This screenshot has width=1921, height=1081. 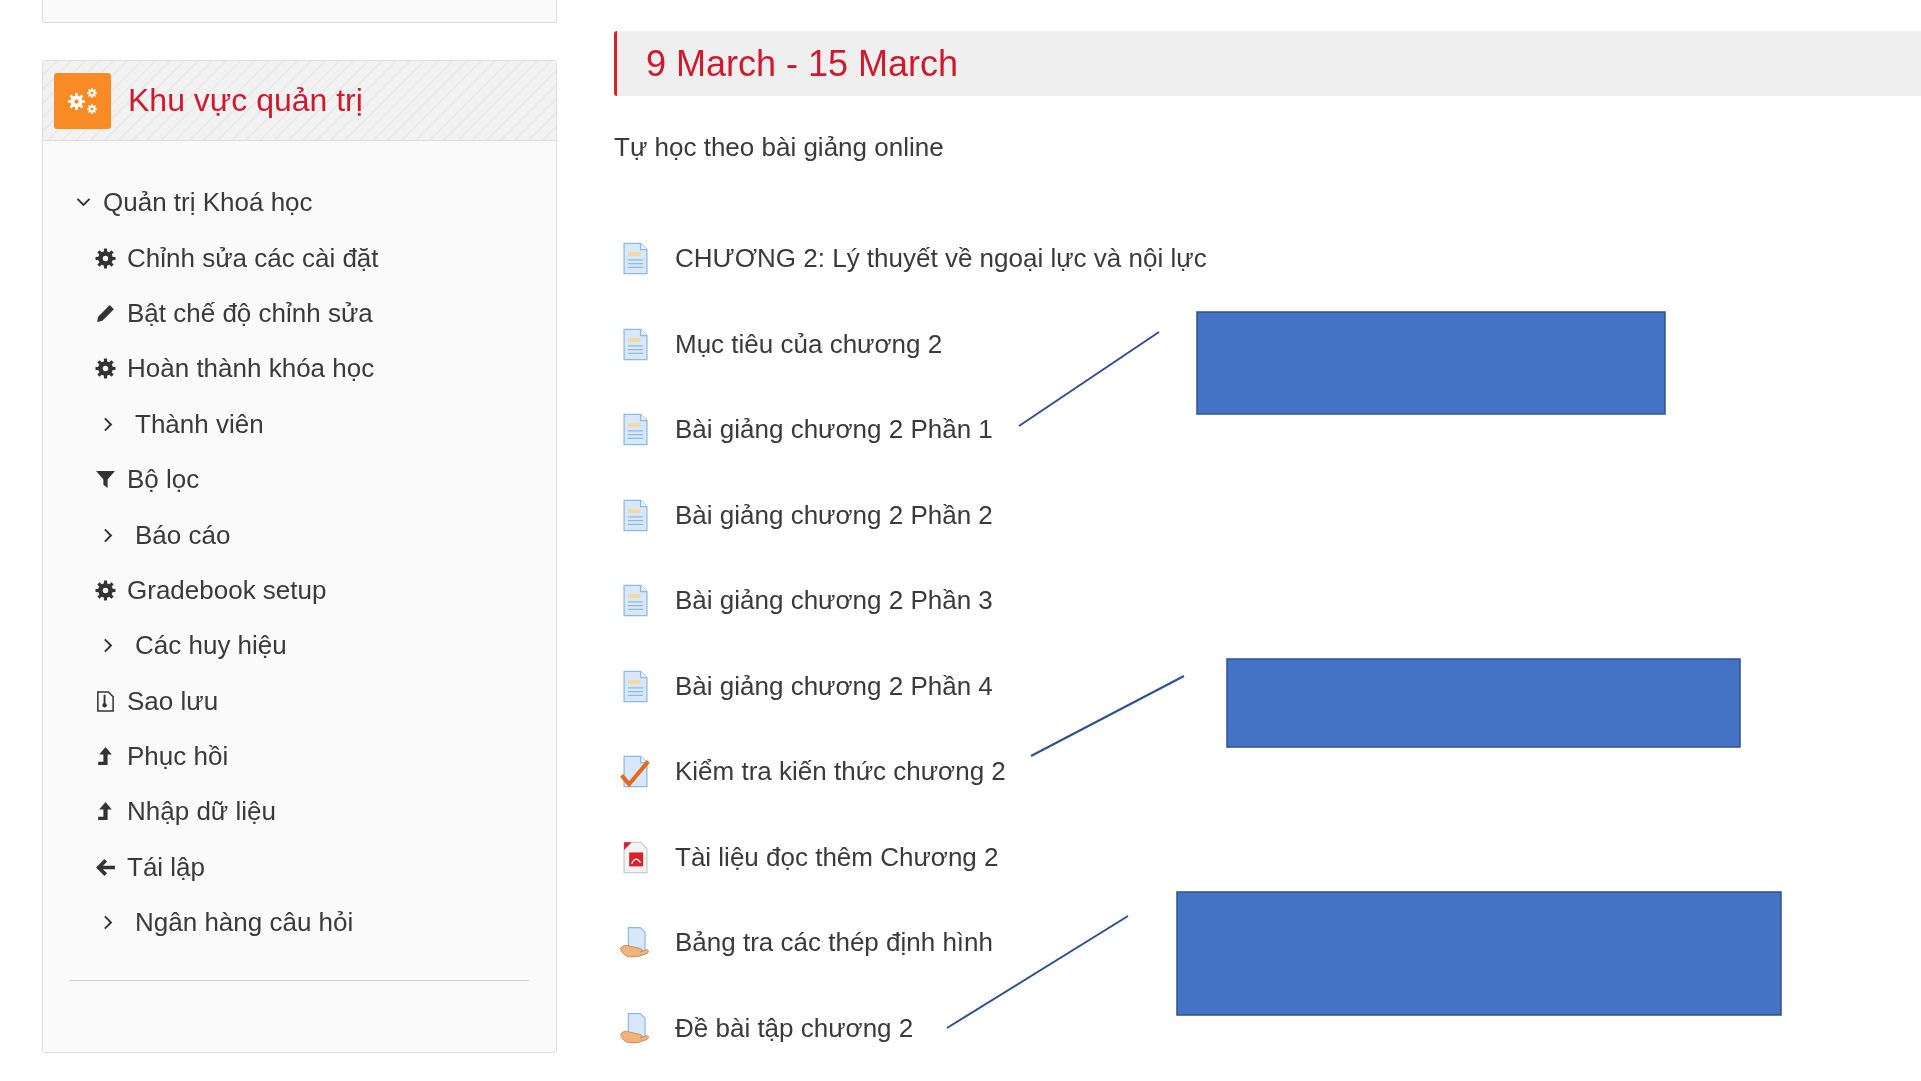 What do you see at coordinates (837, 857) in the screenshot?
I see `activity-link: Tài liệu đọc thêm Chương 2` at bounding box center [837, 857].